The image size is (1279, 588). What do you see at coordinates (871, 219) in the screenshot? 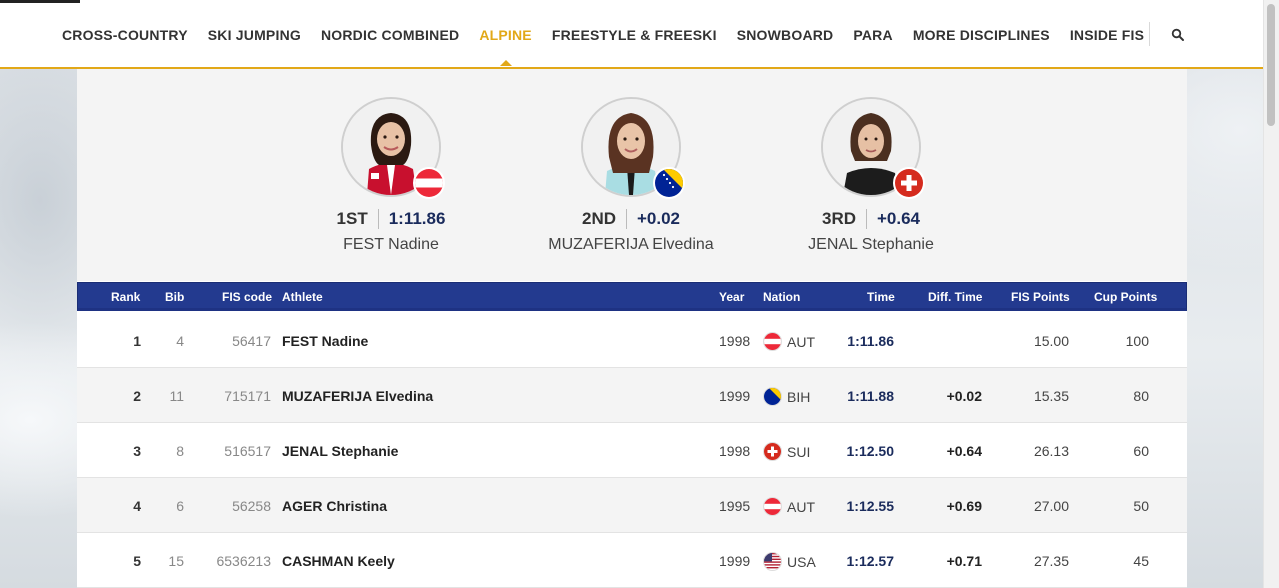
I see `podium-result: 3RD +0.64` at bounding box center [871, 219].